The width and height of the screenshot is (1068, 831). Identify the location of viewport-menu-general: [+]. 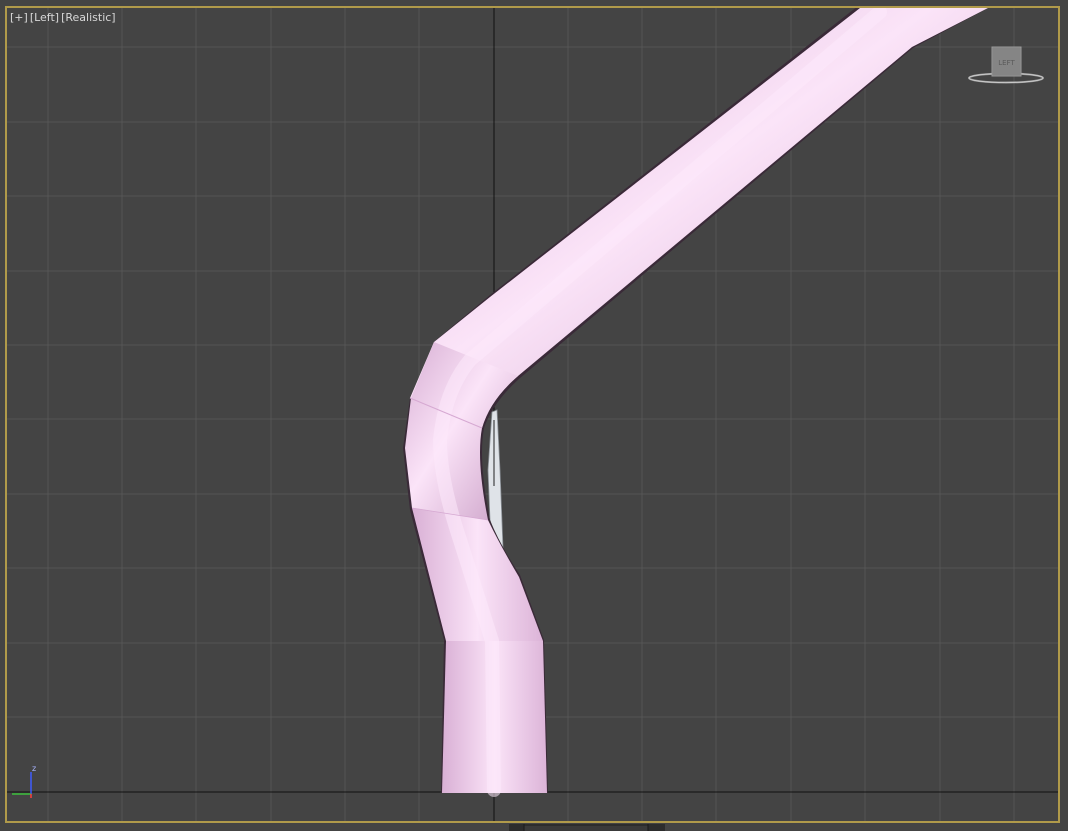
(19, 17).